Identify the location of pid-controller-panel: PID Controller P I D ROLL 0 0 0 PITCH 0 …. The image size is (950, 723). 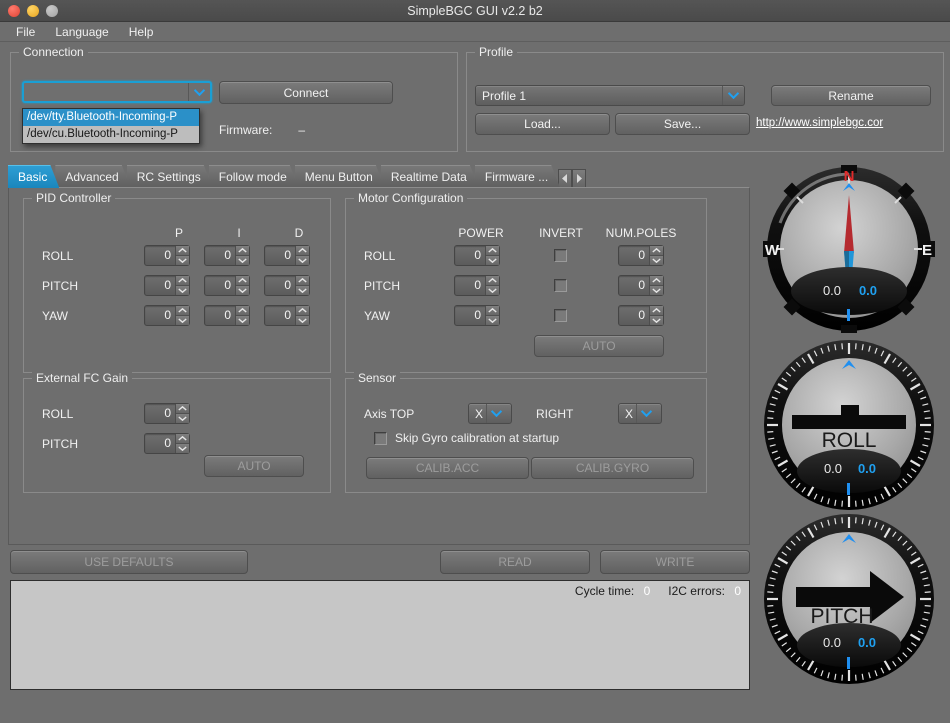
(177, 282).